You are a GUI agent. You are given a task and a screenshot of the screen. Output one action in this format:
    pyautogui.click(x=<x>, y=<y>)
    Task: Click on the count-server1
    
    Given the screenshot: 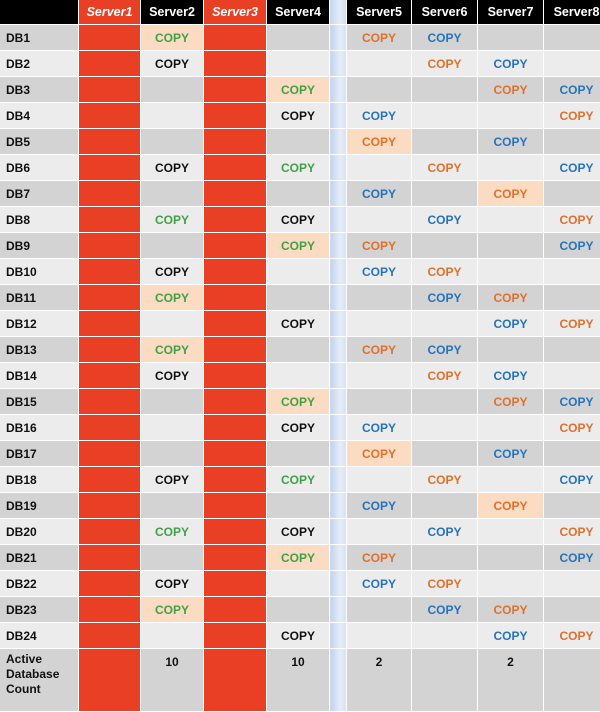 What is the action you would take?
    pyautogui.click(x=110, y=680)
    